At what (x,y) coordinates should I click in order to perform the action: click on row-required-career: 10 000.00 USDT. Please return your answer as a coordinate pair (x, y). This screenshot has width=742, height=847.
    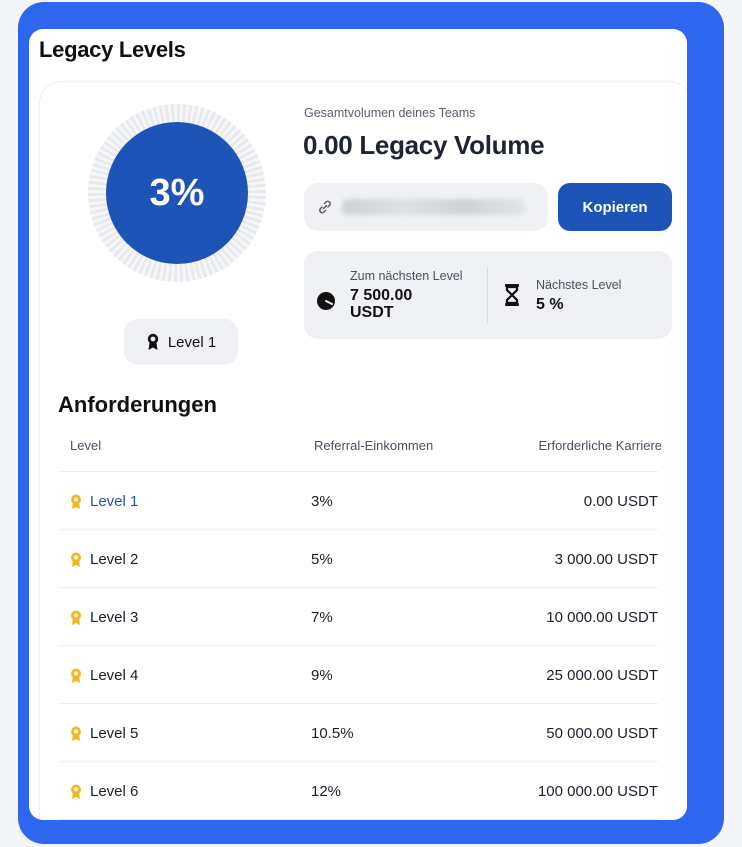
    Looking at the image, I should click on (602, 617).